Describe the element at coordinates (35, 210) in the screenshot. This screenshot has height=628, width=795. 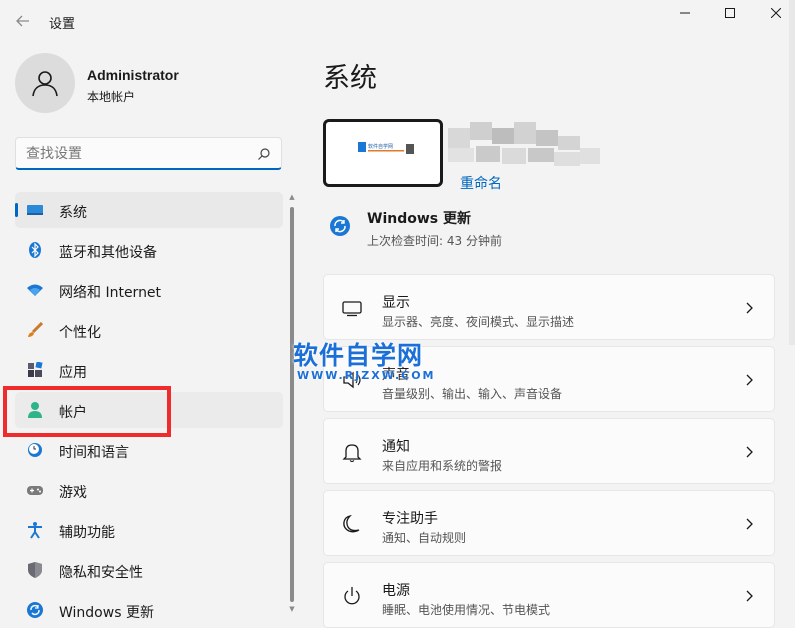
I see `system-icon` at that location.